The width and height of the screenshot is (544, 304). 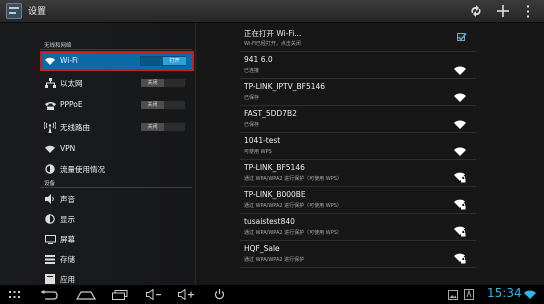 I want to click on sidebar-item-sound: 声音, so click(x=116, y=199).